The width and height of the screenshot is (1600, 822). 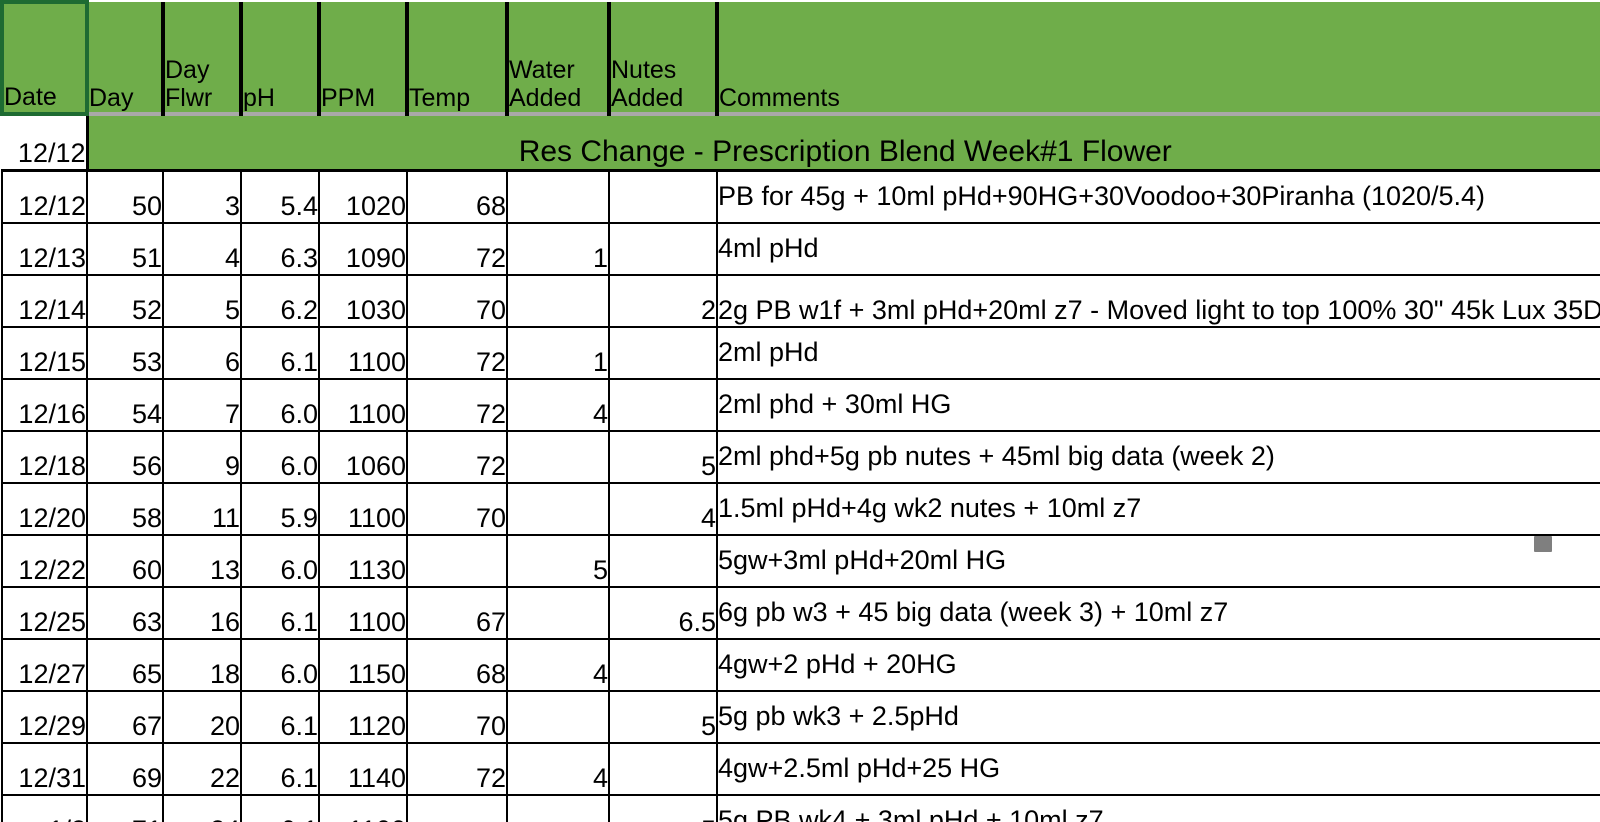 I want to click on cell-comments: 1.5ml pHd+4g wk2 nutes + 10ml z7, so click(x=1158, y=509).